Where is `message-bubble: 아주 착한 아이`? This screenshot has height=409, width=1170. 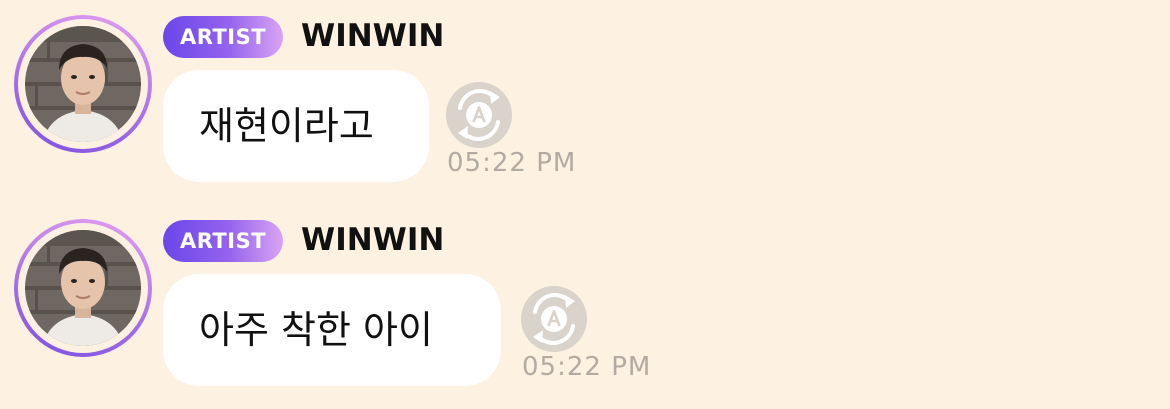 message-bubble: 아주 착한 아이 is located at coordinates (332, 330).